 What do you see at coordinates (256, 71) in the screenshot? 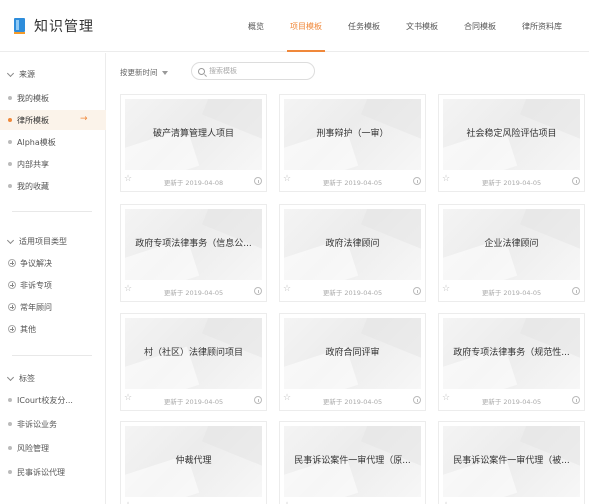
I see `search-input` at bounding box center [256, 71].